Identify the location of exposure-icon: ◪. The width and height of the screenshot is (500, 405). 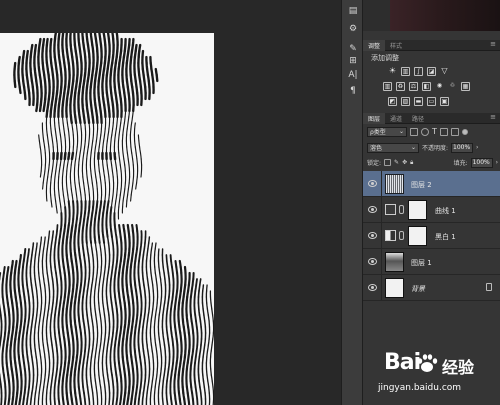
(431, 71).